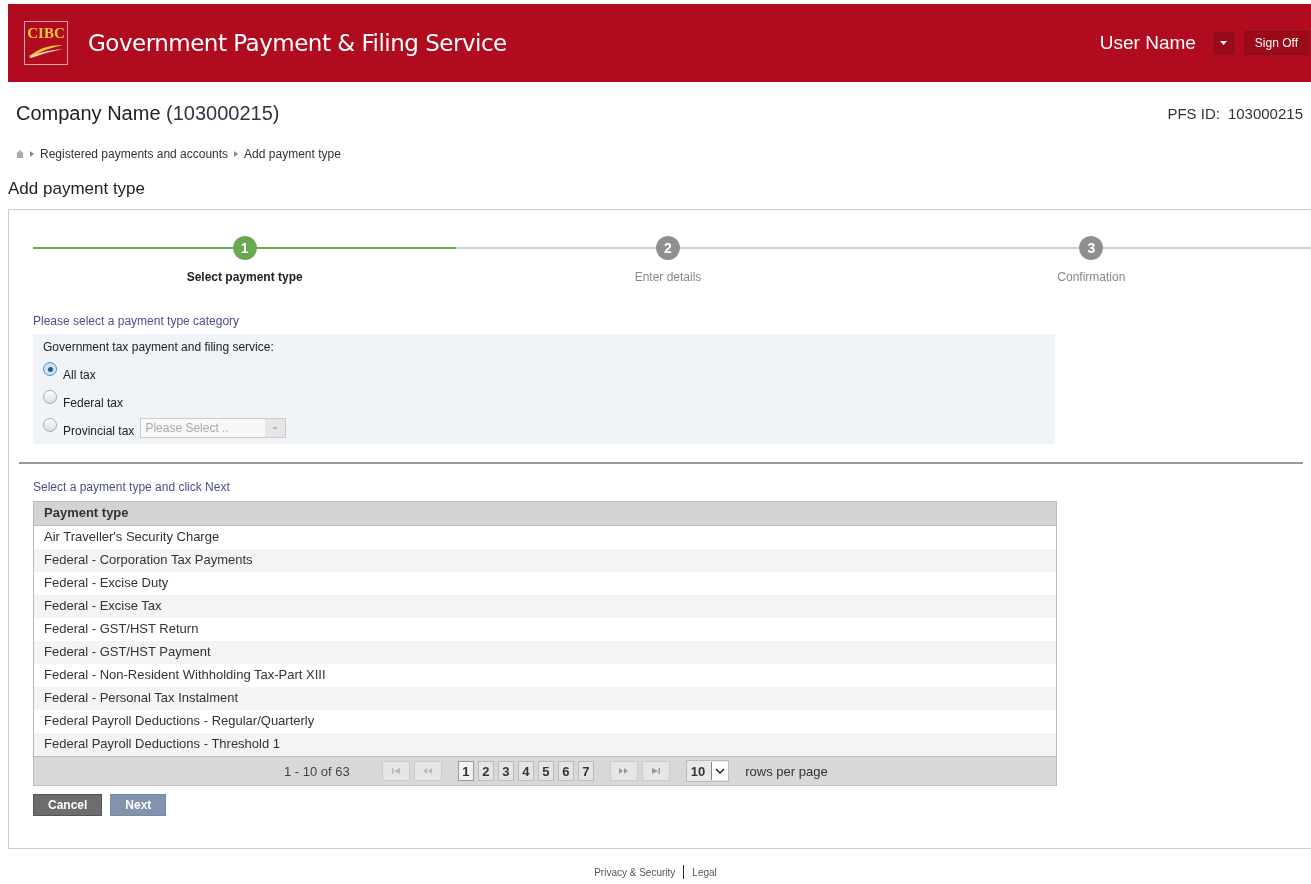 The height and width of the screenshot is (884, 1311). Describe the element at coordinates (79, 375) in the screenshot. I see `radio-label: All tax` at that location.